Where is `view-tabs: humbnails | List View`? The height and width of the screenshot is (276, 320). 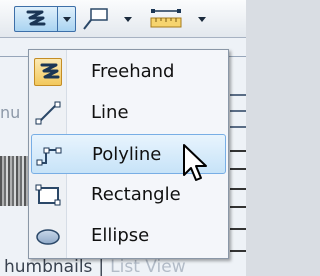 view-tabs: humbnails | List View is located at coordinates (125, 267).